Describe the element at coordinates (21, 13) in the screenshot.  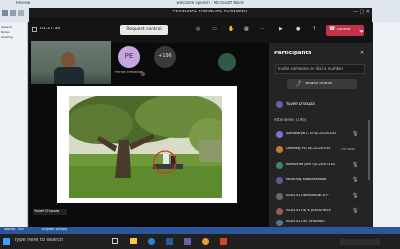
I see `speech-icon` at that location.